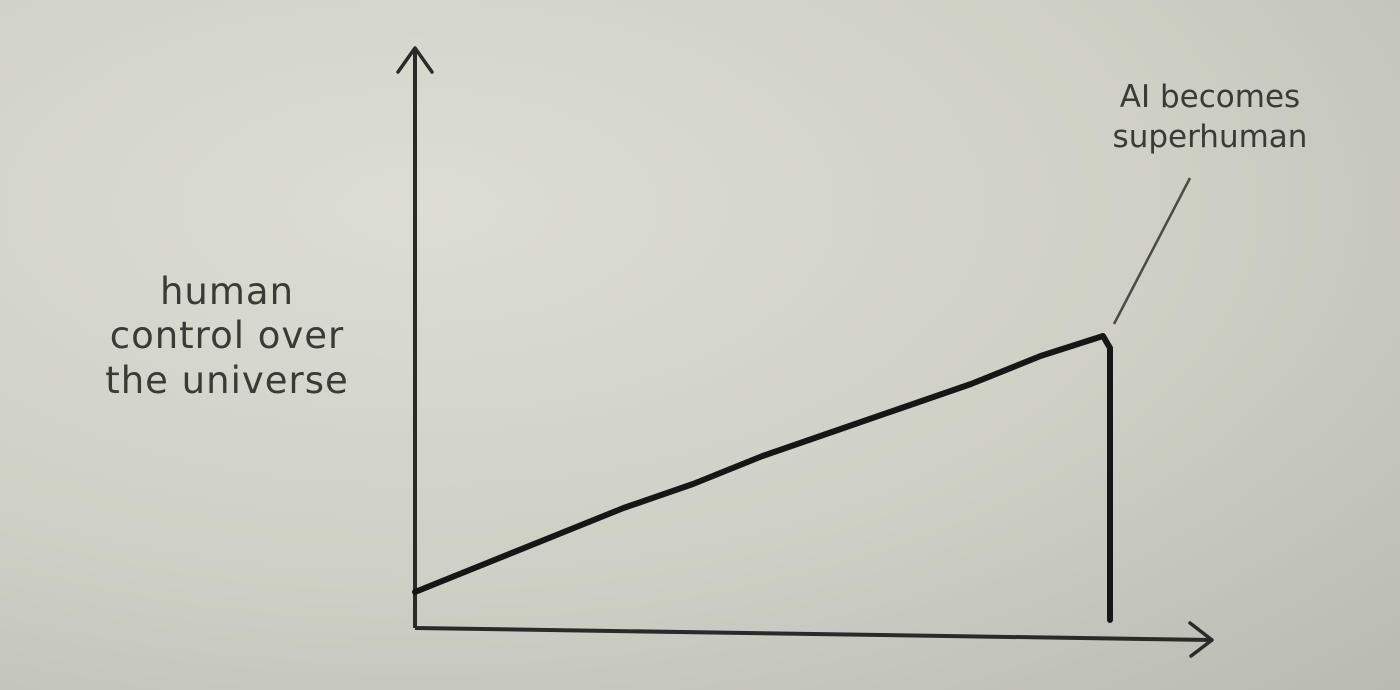 The image size is (1400, 690). Describe the element at coordinates (813, 634) in the screenshot. I see `x-axis-line` at that location.